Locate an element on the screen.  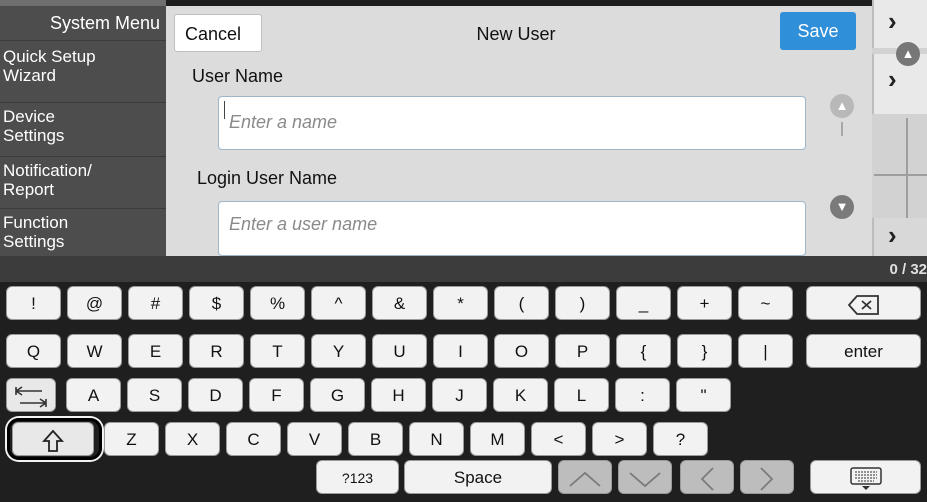
key-label: I is located at coordinates (460, 351).